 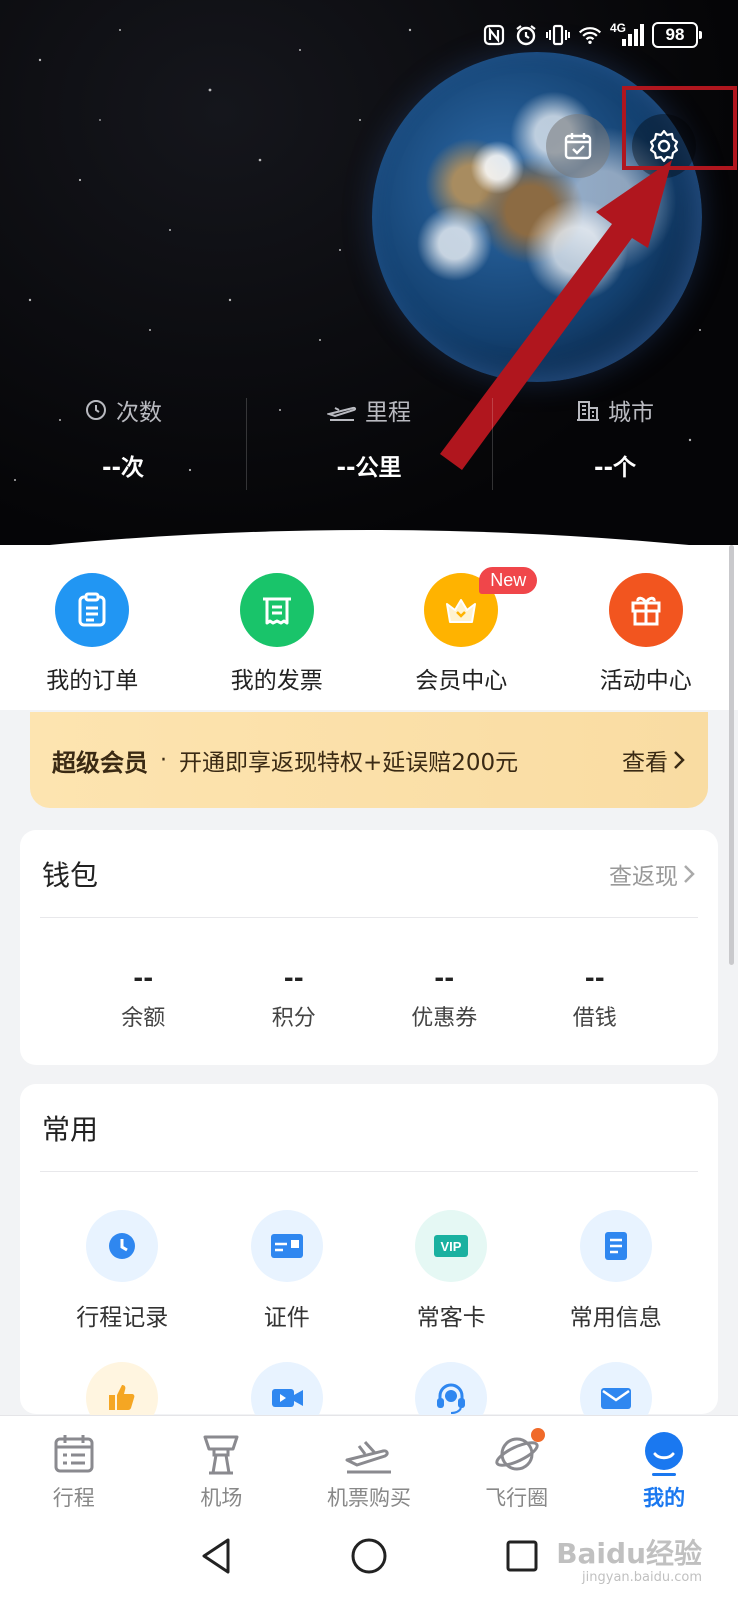 I want to click on wallet-card: 钱包 查返现 -- 余额 -- 积分 -- 优惠券 -- 借钱, so click(x=369, y=947).